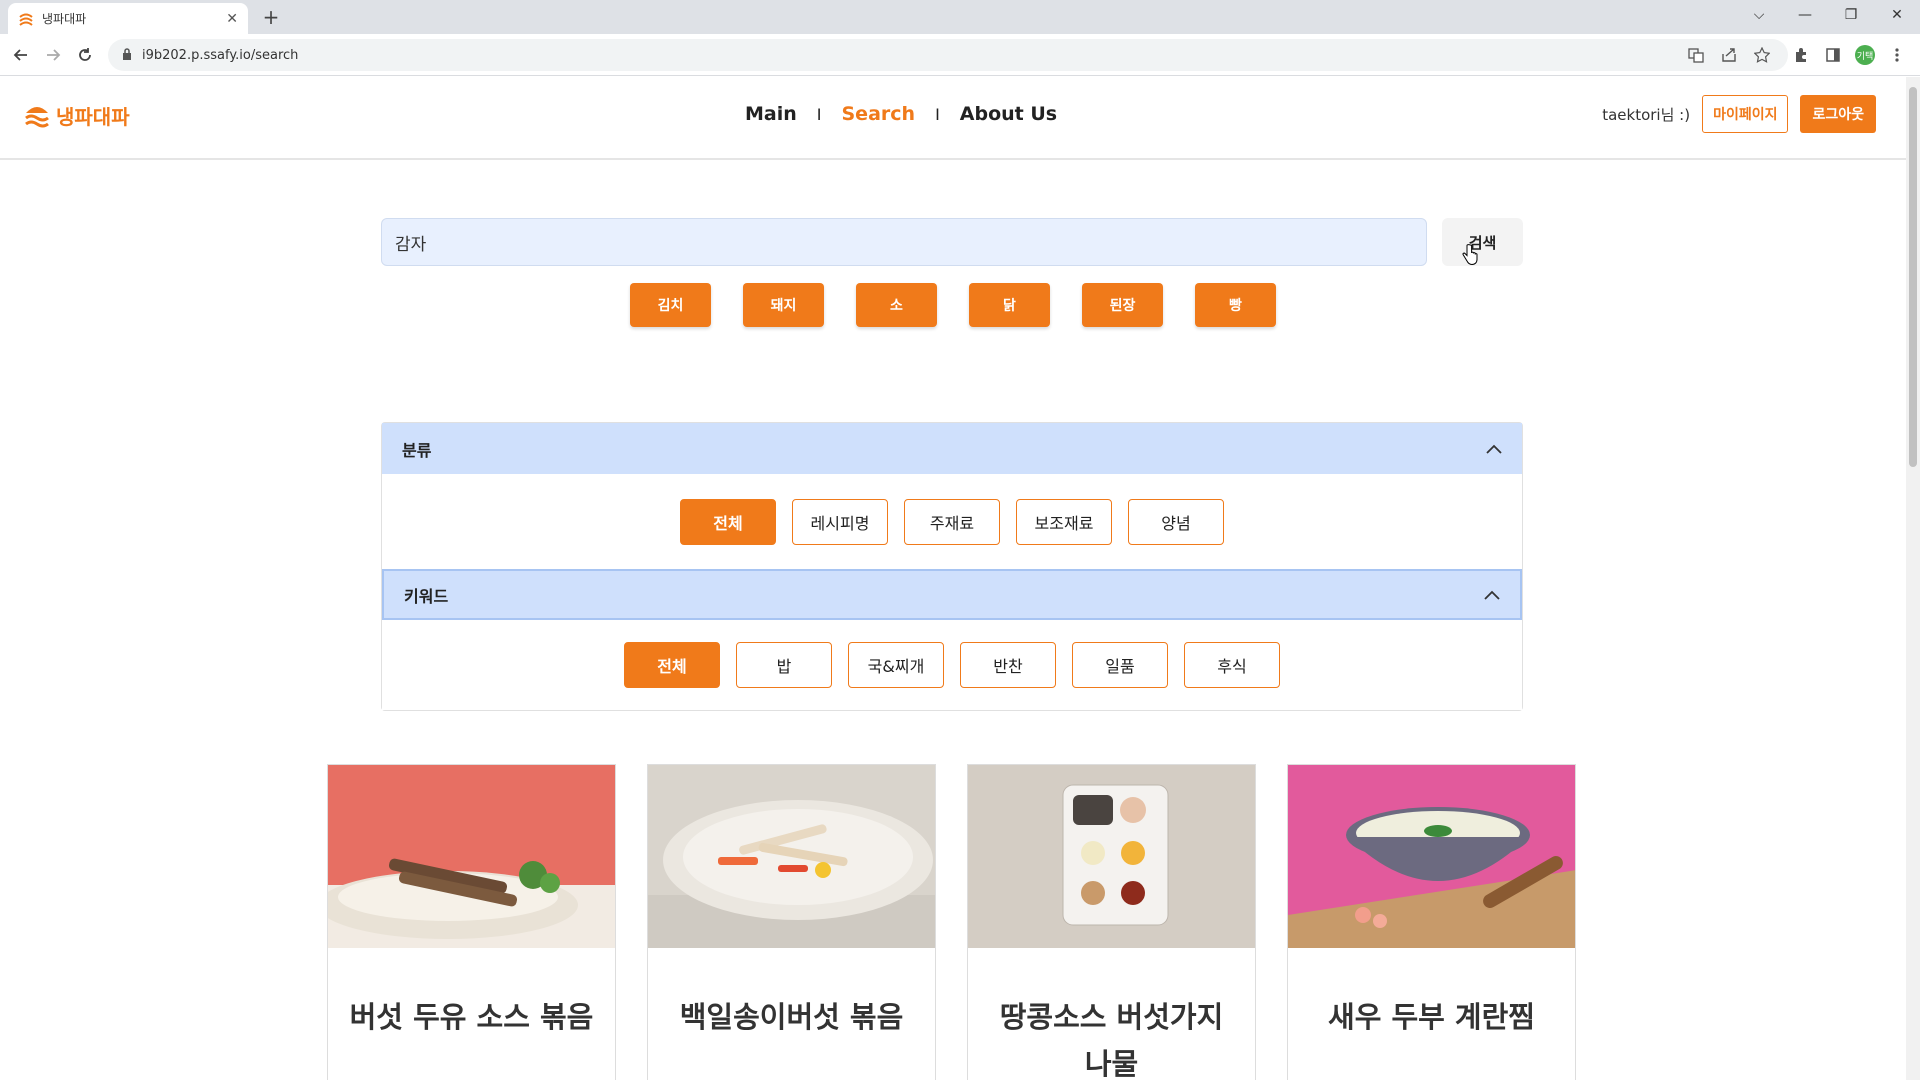 The height and width of the screenshot is (1080, 1920). I want to click on chip-pork: 돼지, so click(783, 305).